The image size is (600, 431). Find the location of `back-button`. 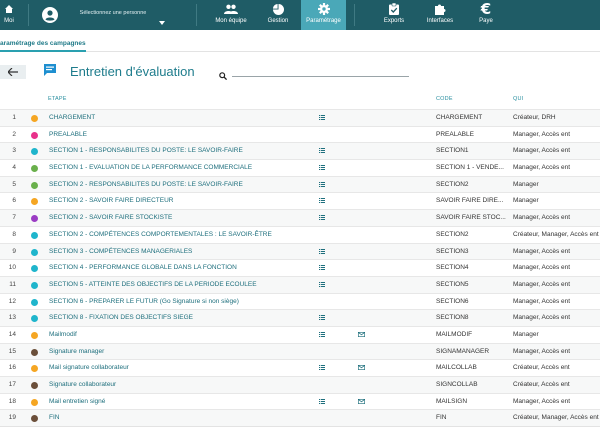

back-button is located at coordinates (13, 72).